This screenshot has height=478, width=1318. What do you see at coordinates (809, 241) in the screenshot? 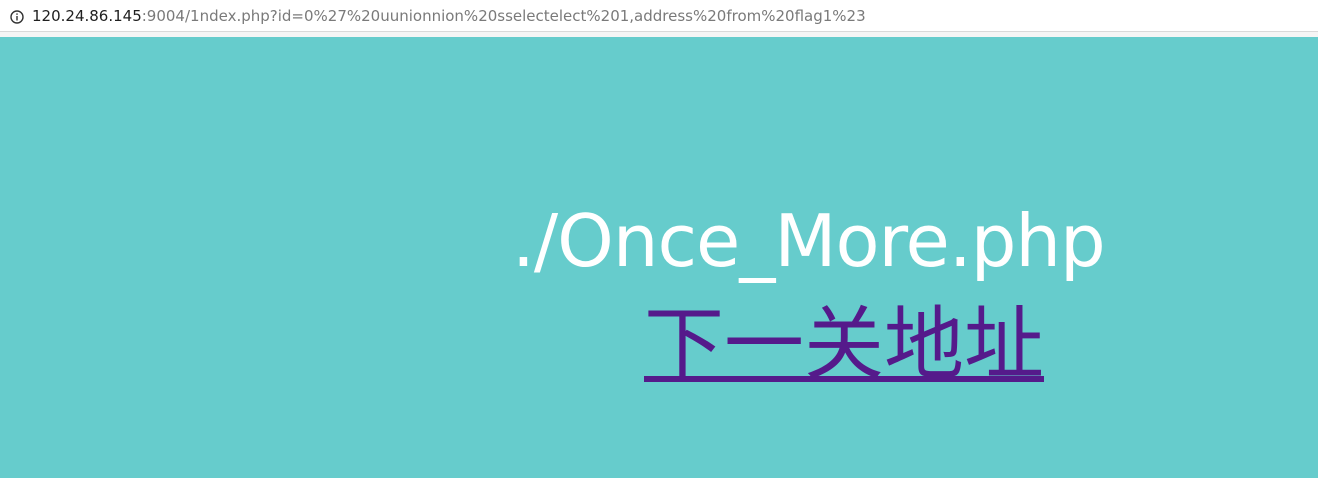
I see `page-heading: ./Once_More.php` at bounding box center [809, 241].